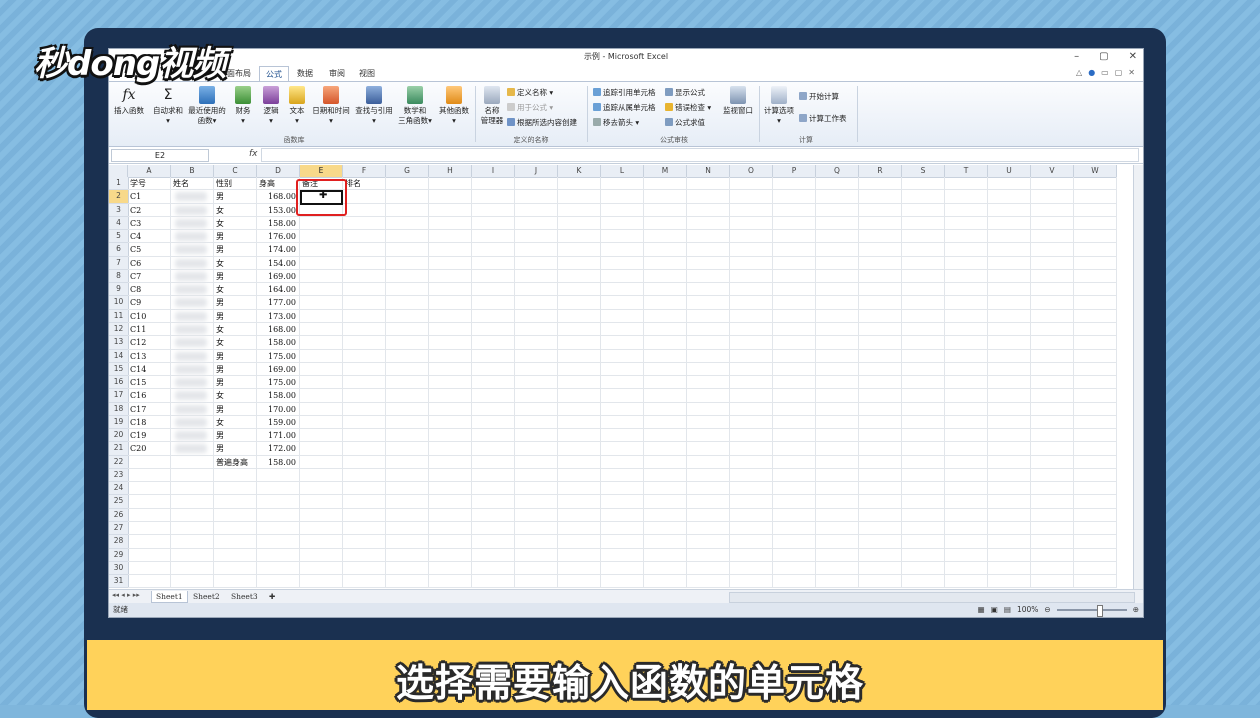 Image resolution: width=1260 pixels, height=718 pixels. What do you see at coordinates (244, 596) in the screenshot?
I see `sheet-tab-3: Sheet3` at bounding box center [244, 596].